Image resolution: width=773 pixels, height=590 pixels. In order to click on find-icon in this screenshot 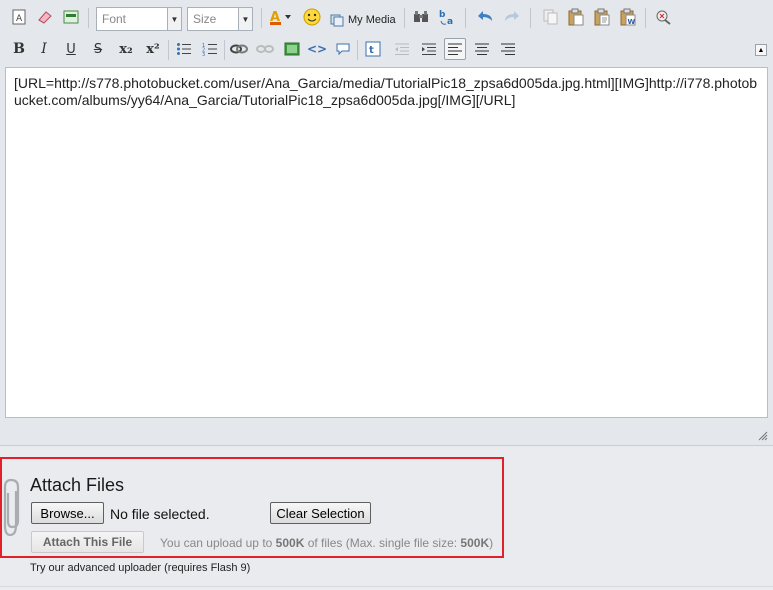, I will do `click(421, 17)`.